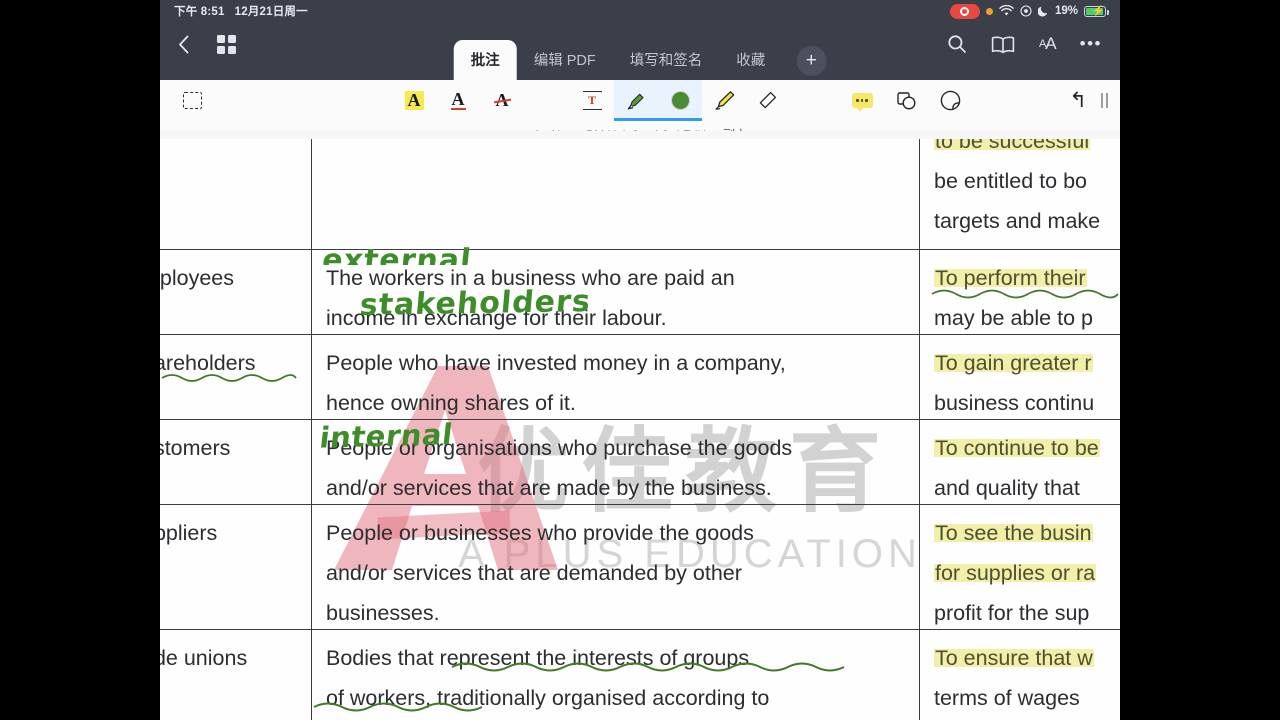 This screenshot has height=720, width=1280. I want to click on back-chevron-icon, so click(183, 44).